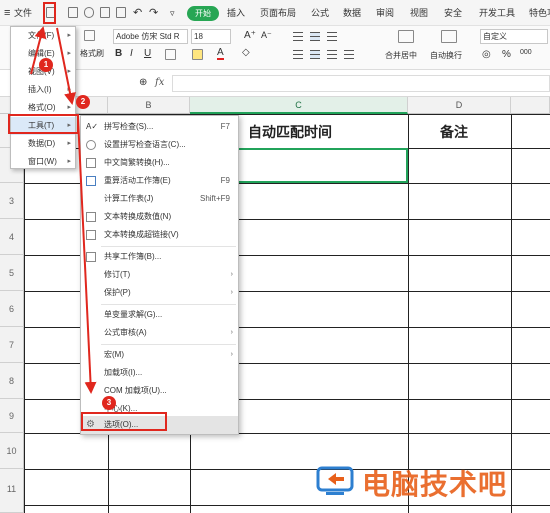 This screenshot has height=513, width=550. What do you see at coordinates (46, 65) in the screenshot?
I see `step-badge-1: 1` at bounding box center [46, 65].